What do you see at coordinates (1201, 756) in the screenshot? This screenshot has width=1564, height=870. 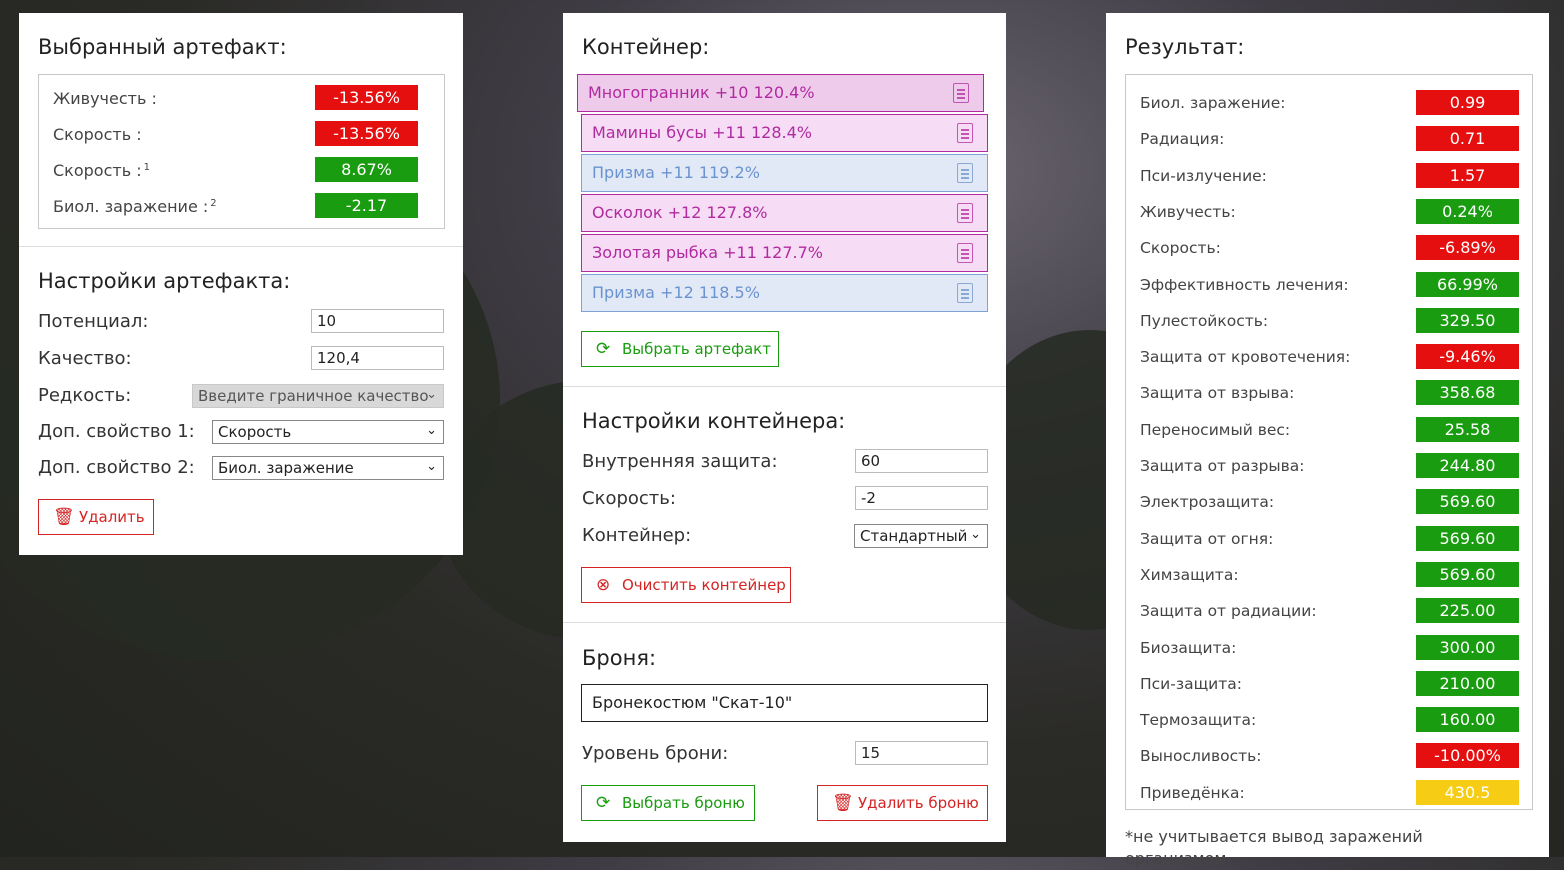 I see `result-label: Выносливость:` at bounding box center [1201, 756].